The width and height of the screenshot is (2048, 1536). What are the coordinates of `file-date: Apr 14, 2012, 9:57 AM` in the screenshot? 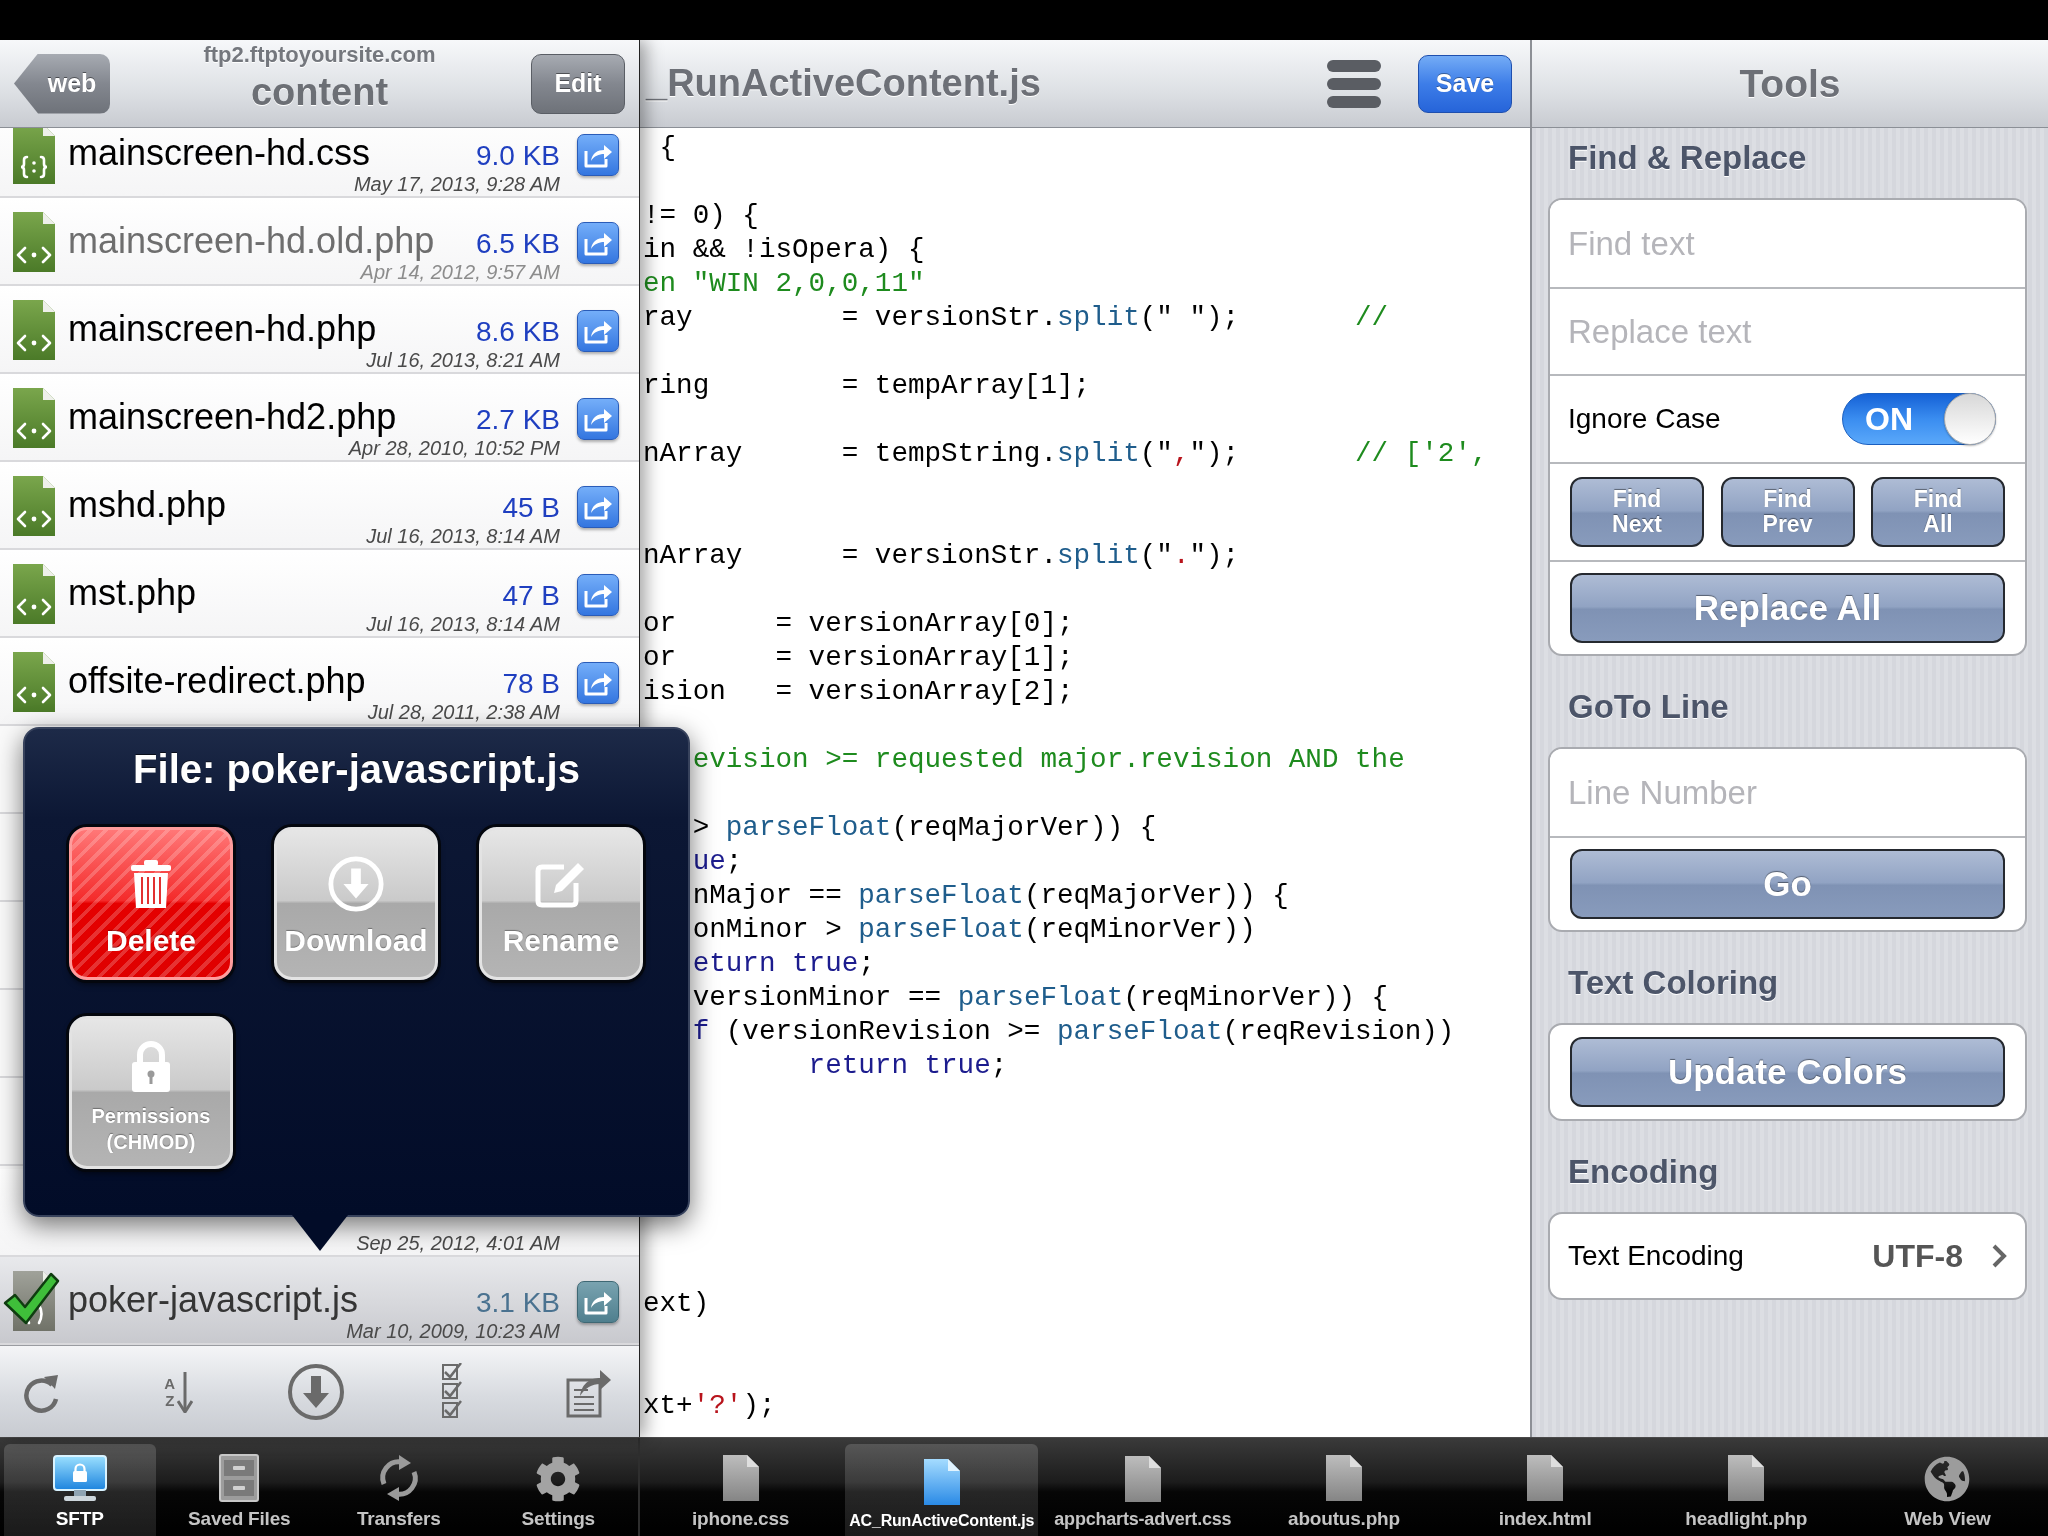 It's located at (460, 272).